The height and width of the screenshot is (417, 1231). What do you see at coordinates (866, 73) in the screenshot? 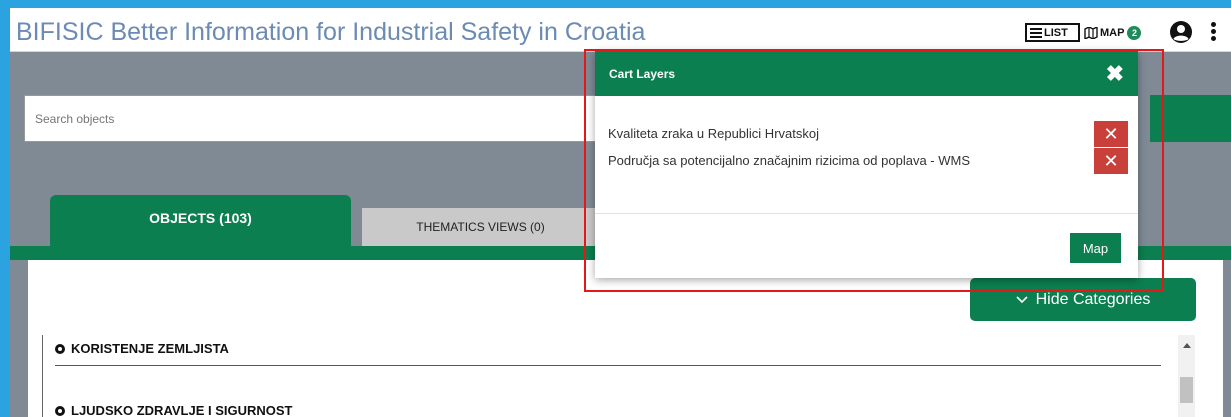
I see `dialog-header: Cart Layers ✖` at bounding box center [866, 73].